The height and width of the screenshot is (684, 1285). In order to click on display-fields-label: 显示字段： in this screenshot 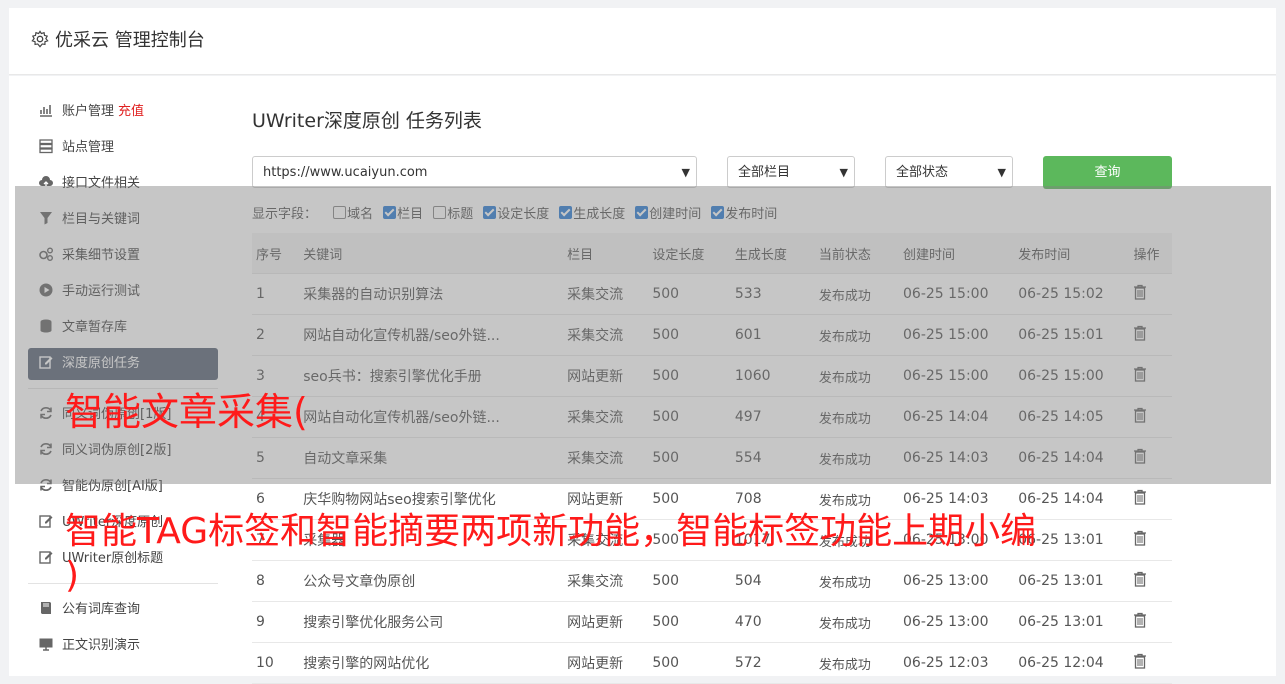, I will do `click(285, 214)`.